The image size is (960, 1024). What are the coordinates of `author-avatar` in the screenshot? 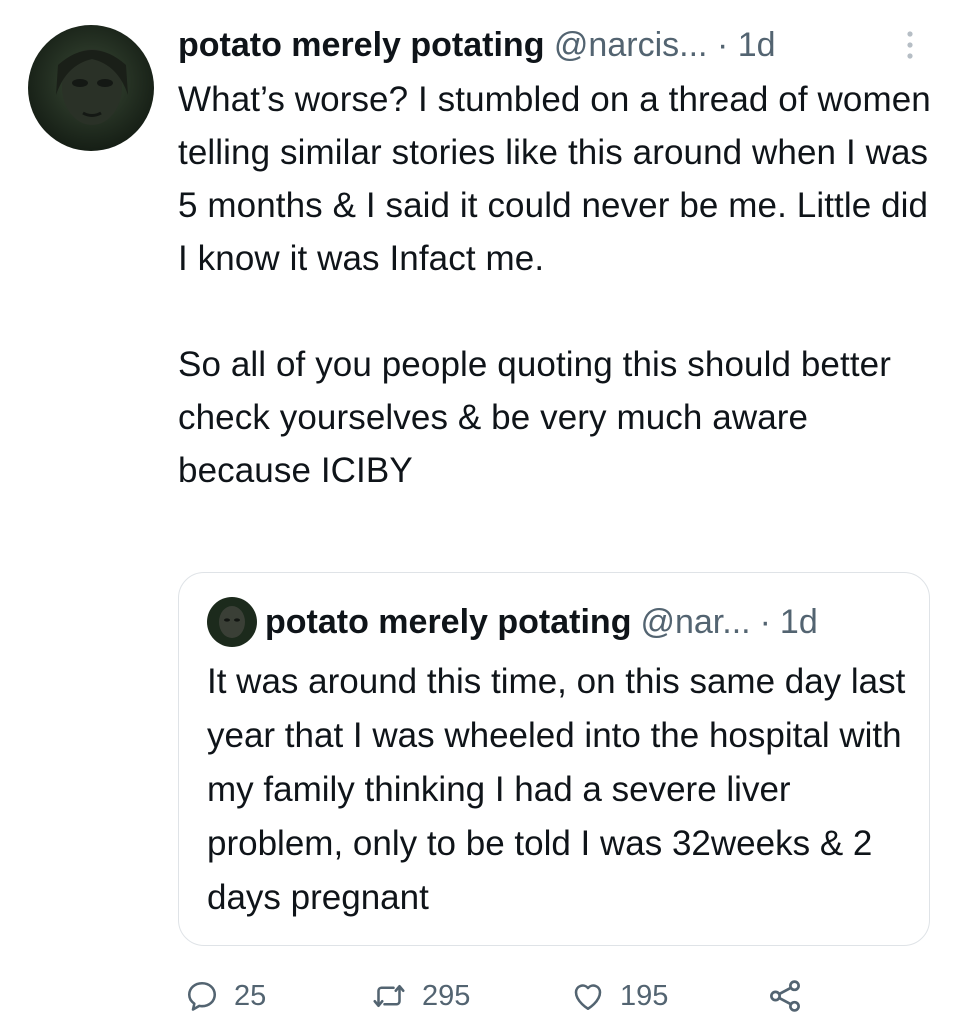 It's located at (91, 88).